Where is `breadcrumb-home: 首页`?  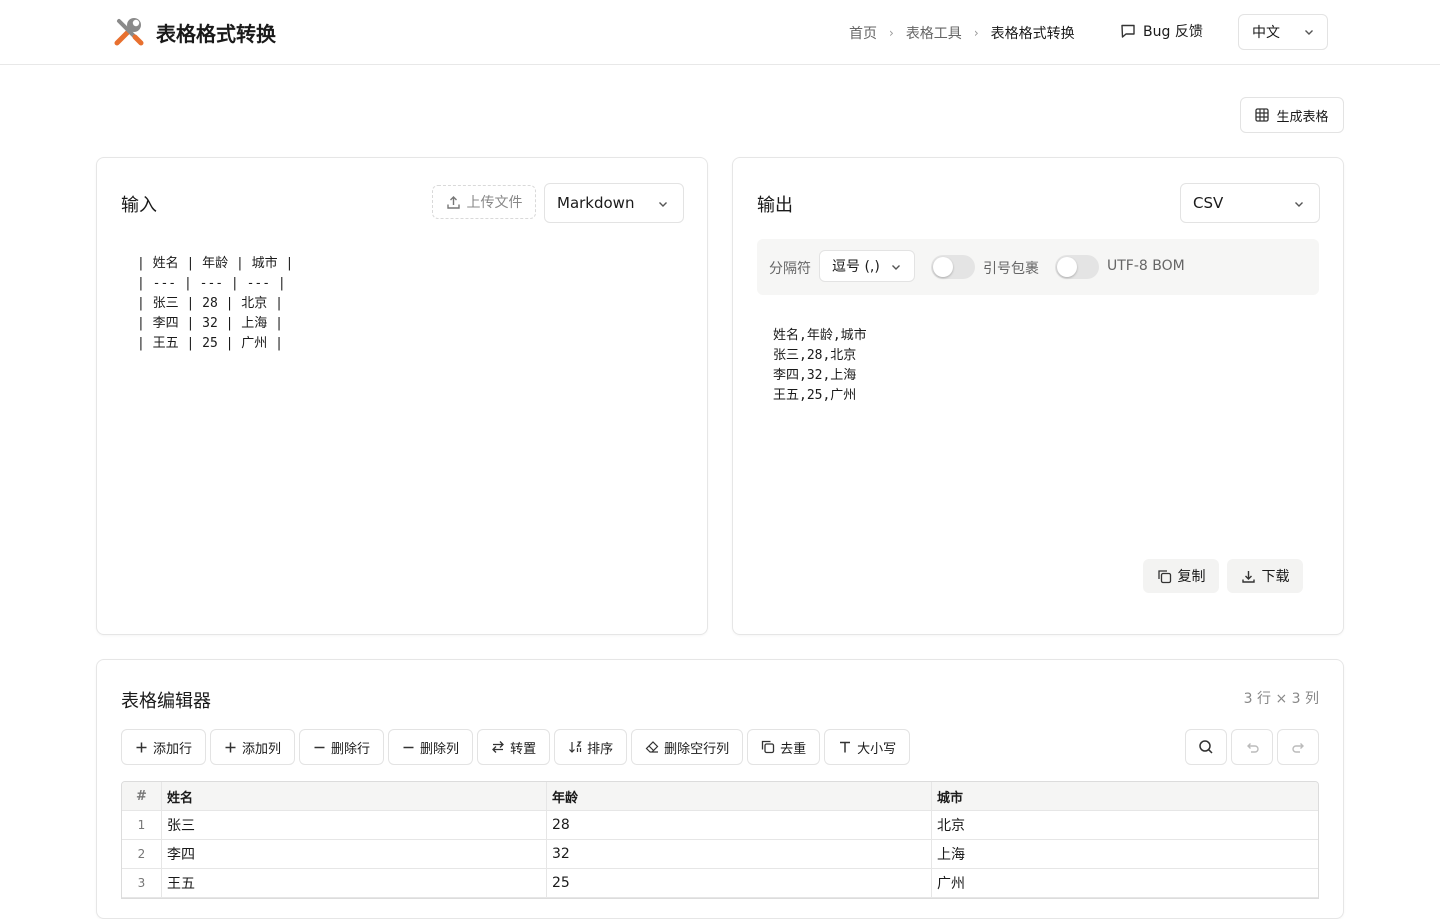 breadcrumb-home: 首页 is located at coordinates (863, 33).